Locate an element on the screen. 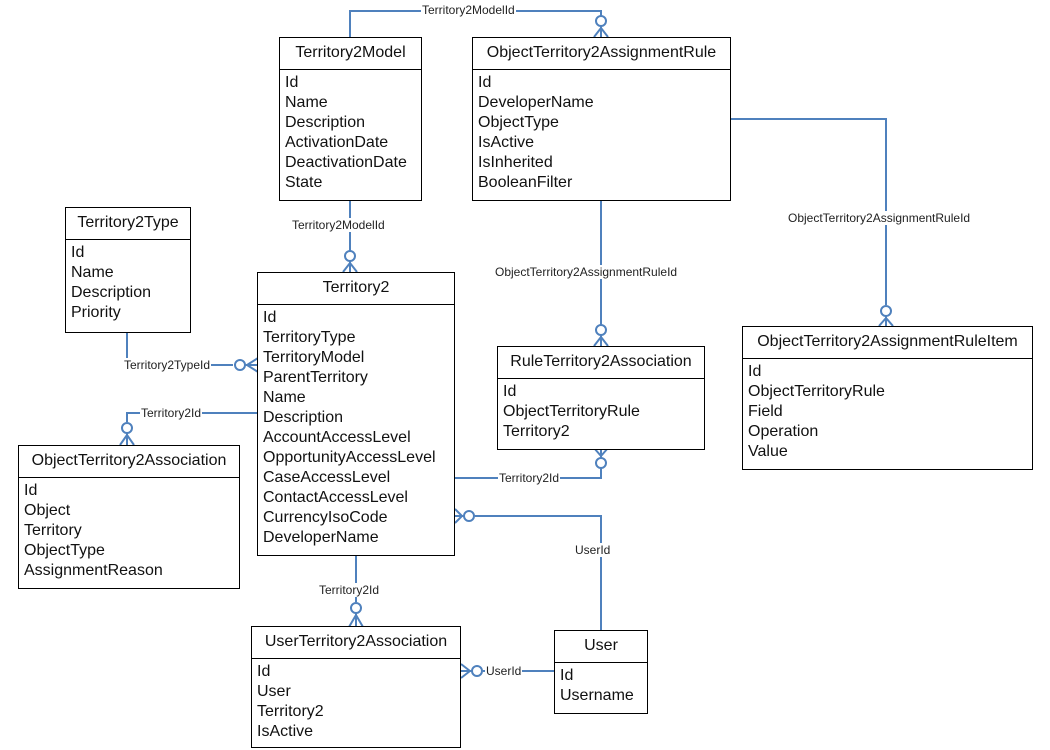 This screenshot has height=750, width=1050. entity-fields: Id User Territory2 IsActive is located at coordinates (356, 702).